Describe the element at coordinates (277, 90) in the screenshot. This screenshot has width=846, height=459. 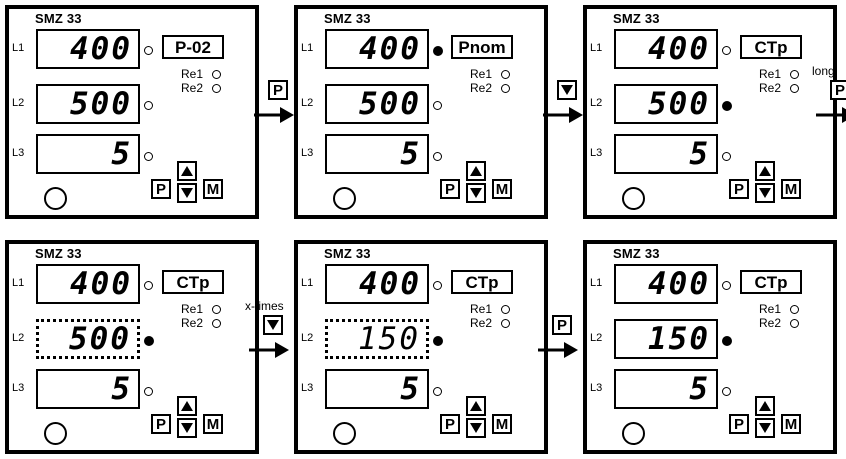
I see `key-label: P` at that location.